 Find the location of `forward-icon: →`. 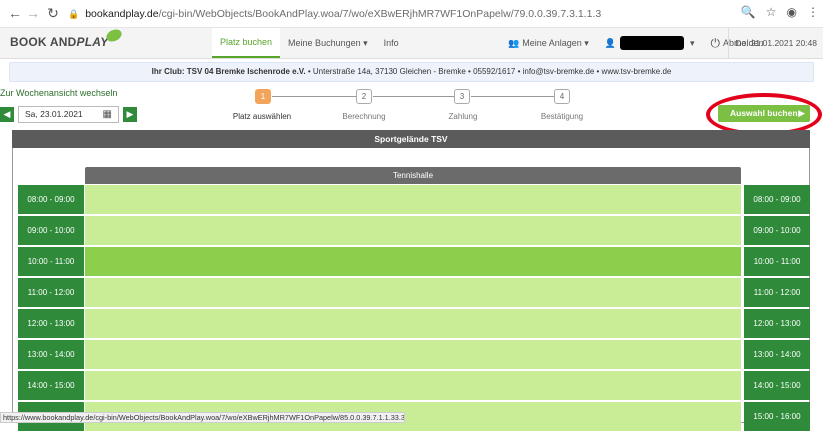

forward-icon: → is located at coordinates (33, 13).